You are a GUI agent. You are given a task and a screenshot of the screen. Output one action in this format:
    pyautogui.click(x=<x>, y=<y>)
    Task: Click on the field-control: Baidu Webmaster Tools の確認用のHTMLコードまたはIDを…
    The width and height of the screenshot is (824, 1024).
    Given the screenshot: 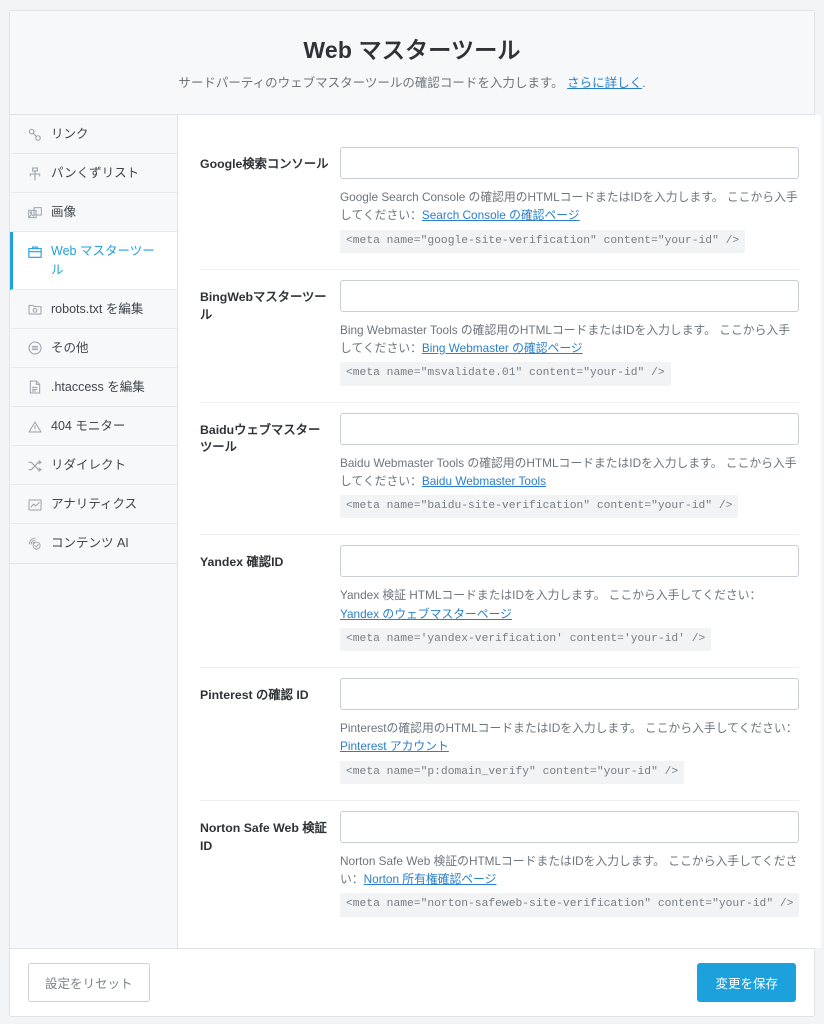 What is the action you would take?
    pyautogui.click(x=570, y=465)
    